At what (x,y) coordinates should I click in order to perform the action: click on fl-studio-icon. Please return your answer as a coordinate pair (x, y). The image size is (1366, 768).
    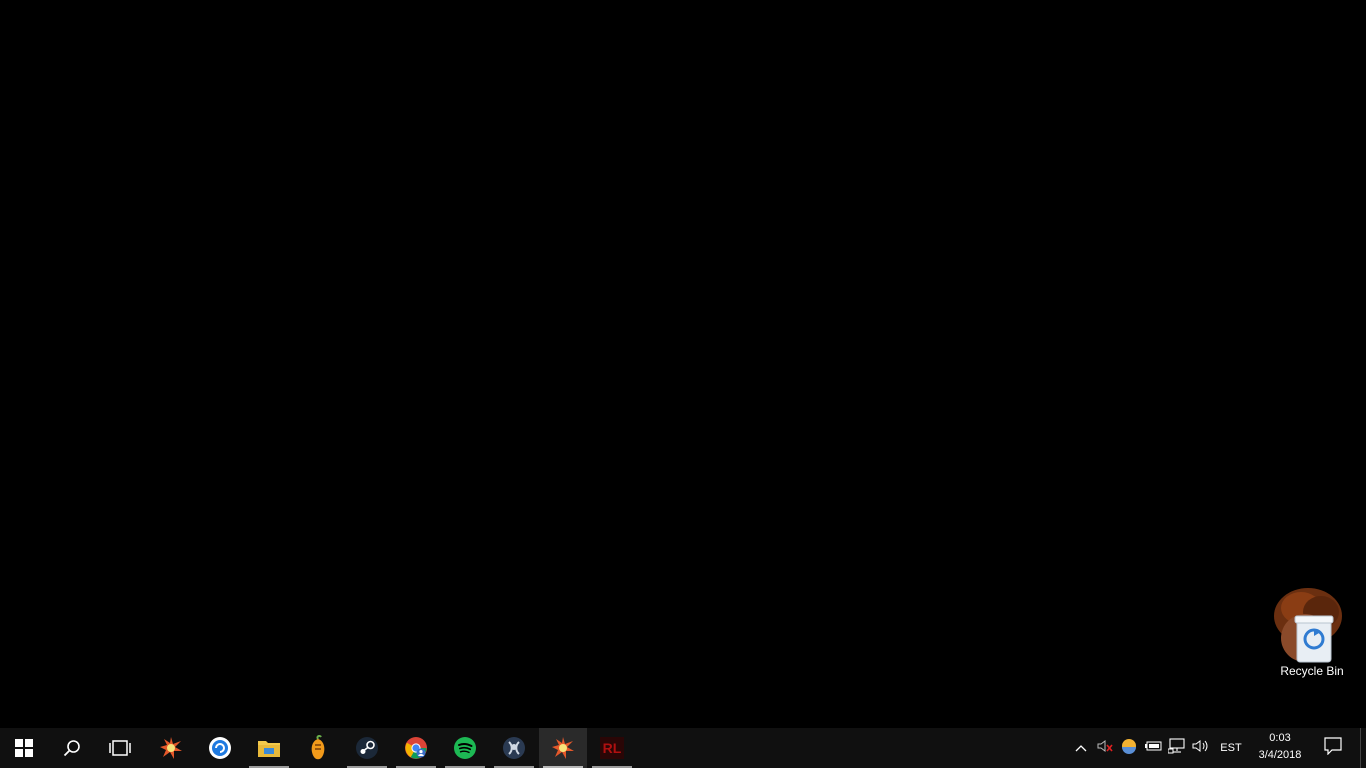
    Looking at the image, I should click on (318, 748).